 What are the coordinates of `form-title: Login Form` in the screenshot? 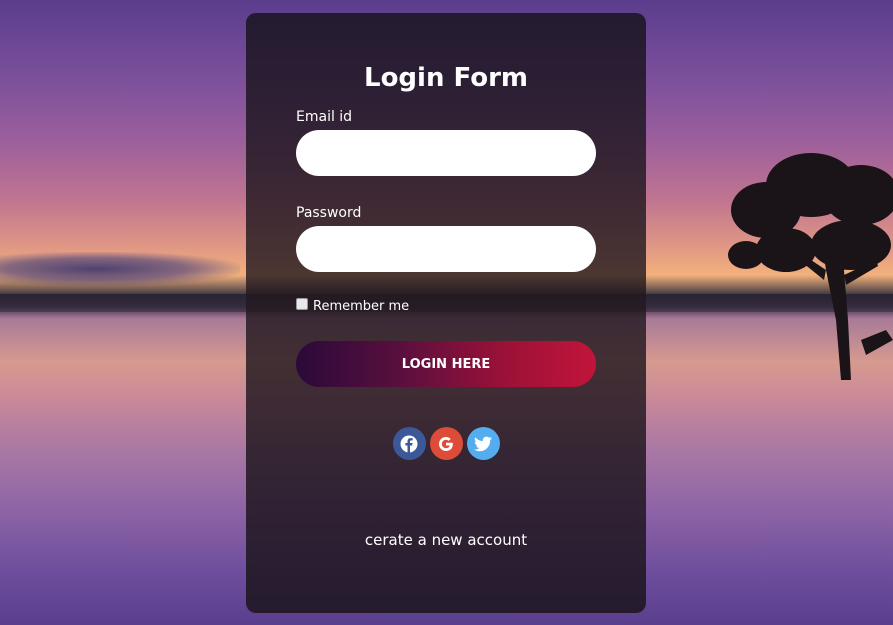 It's located at (446, 78).